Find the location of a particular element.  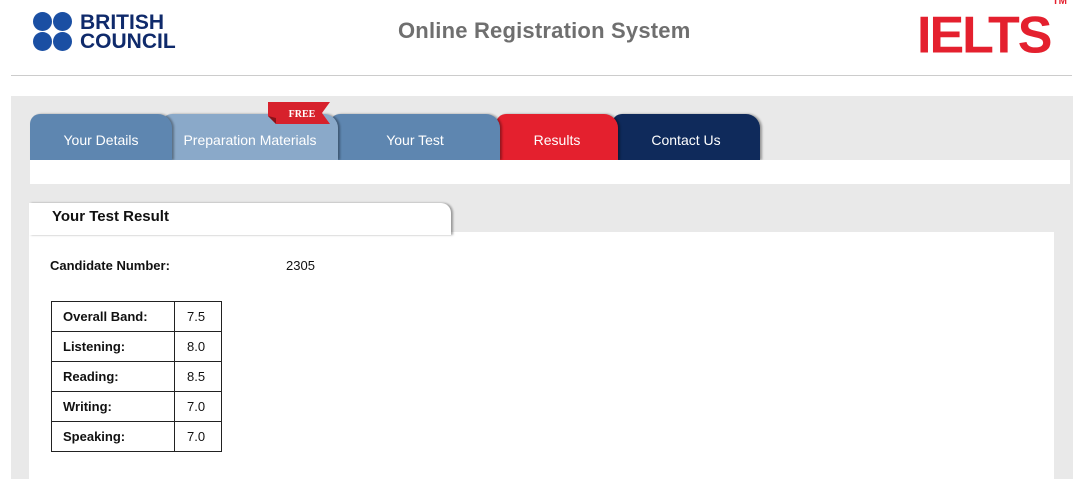

british-council-line-2: COUNCIL is located at coordinates (128, 41).